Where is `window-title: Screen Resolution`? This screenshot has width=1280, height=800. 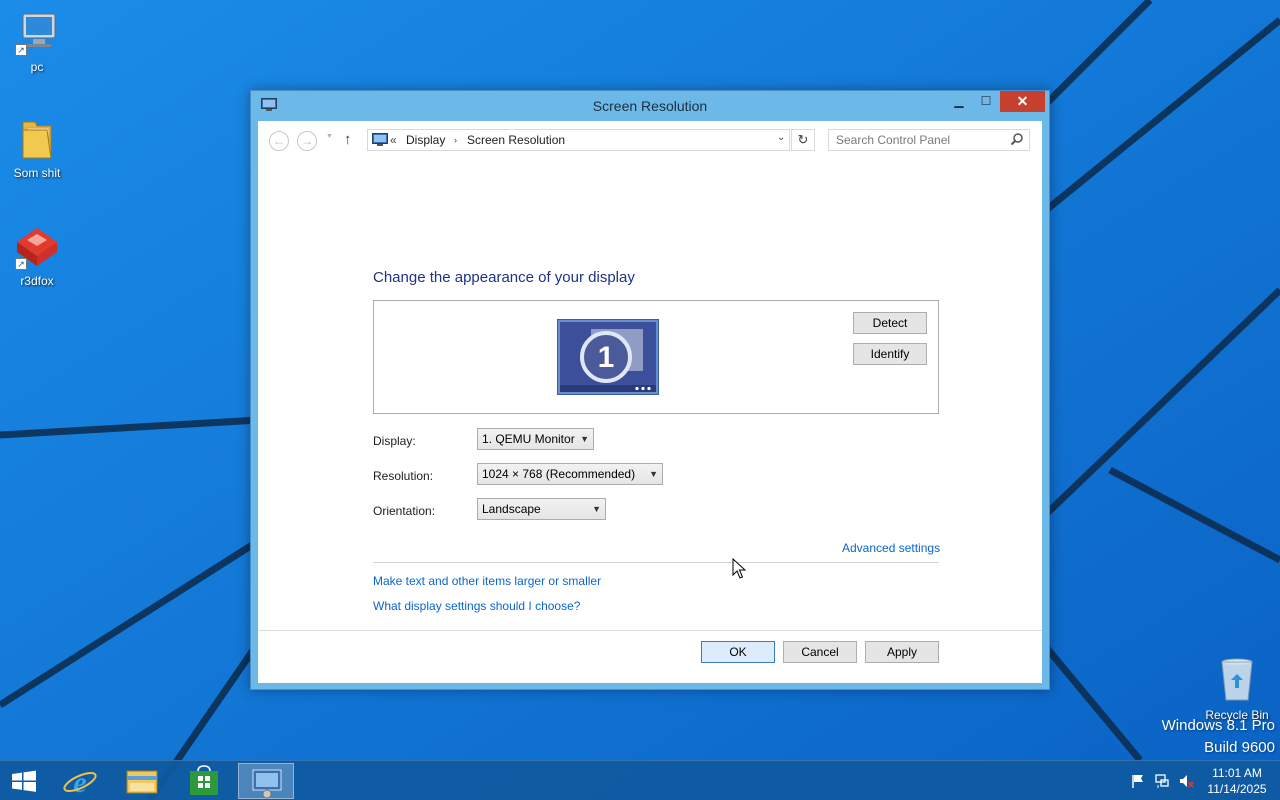 window-title: Screen Resolution is located at coordinates (650, 106).